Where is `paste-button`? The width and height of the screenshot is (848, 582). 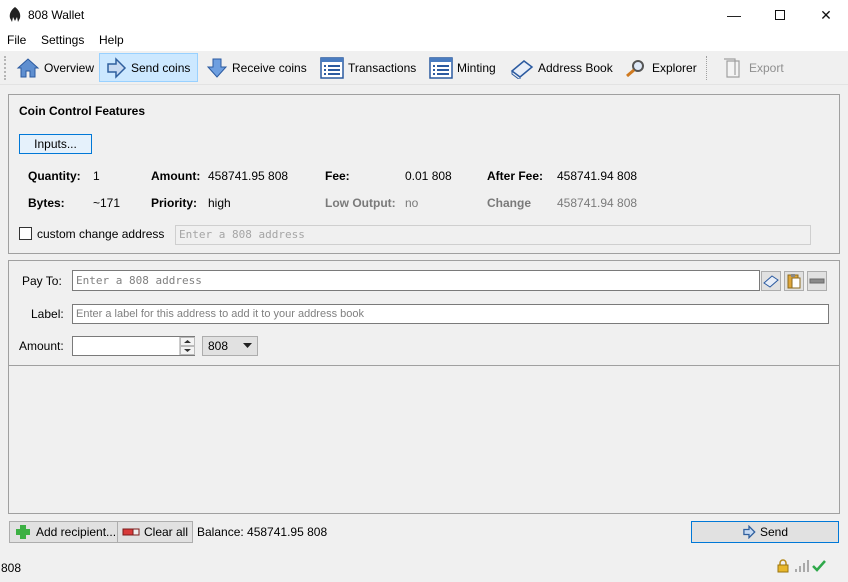 paste-button is located at coordinates (794, 281).